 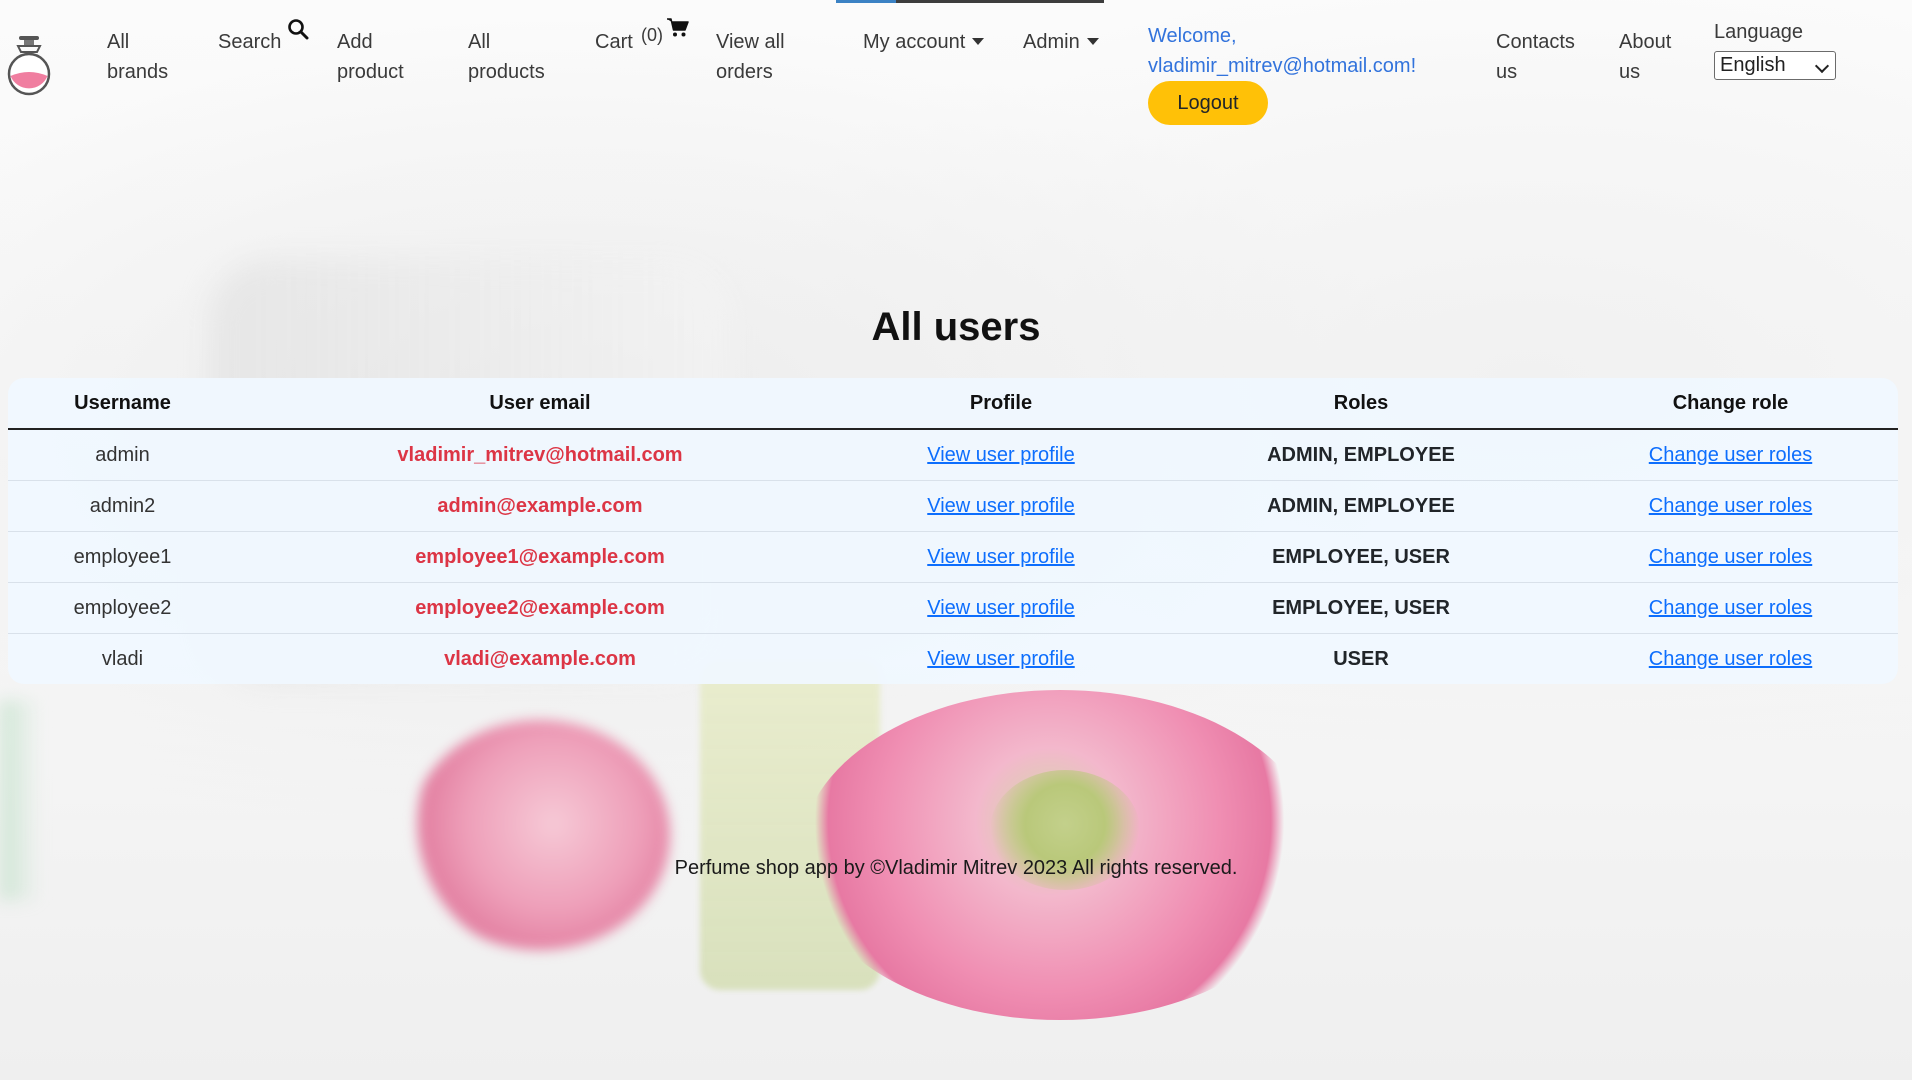 I want to click on nav-search-label: Search, so click(x=250, y=42).